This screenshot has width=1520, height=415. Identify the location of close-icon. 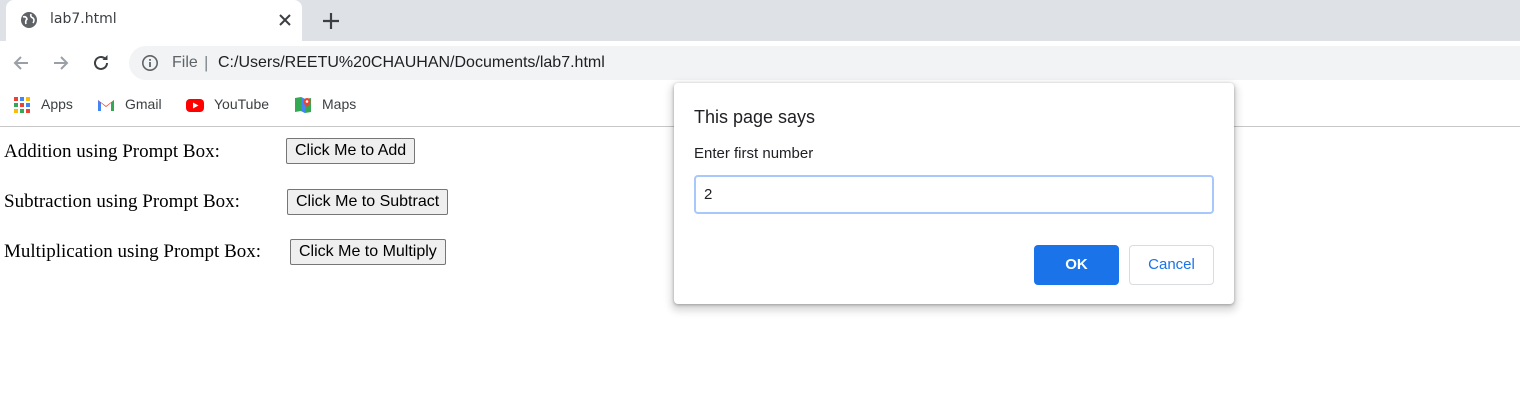
(285, 20).